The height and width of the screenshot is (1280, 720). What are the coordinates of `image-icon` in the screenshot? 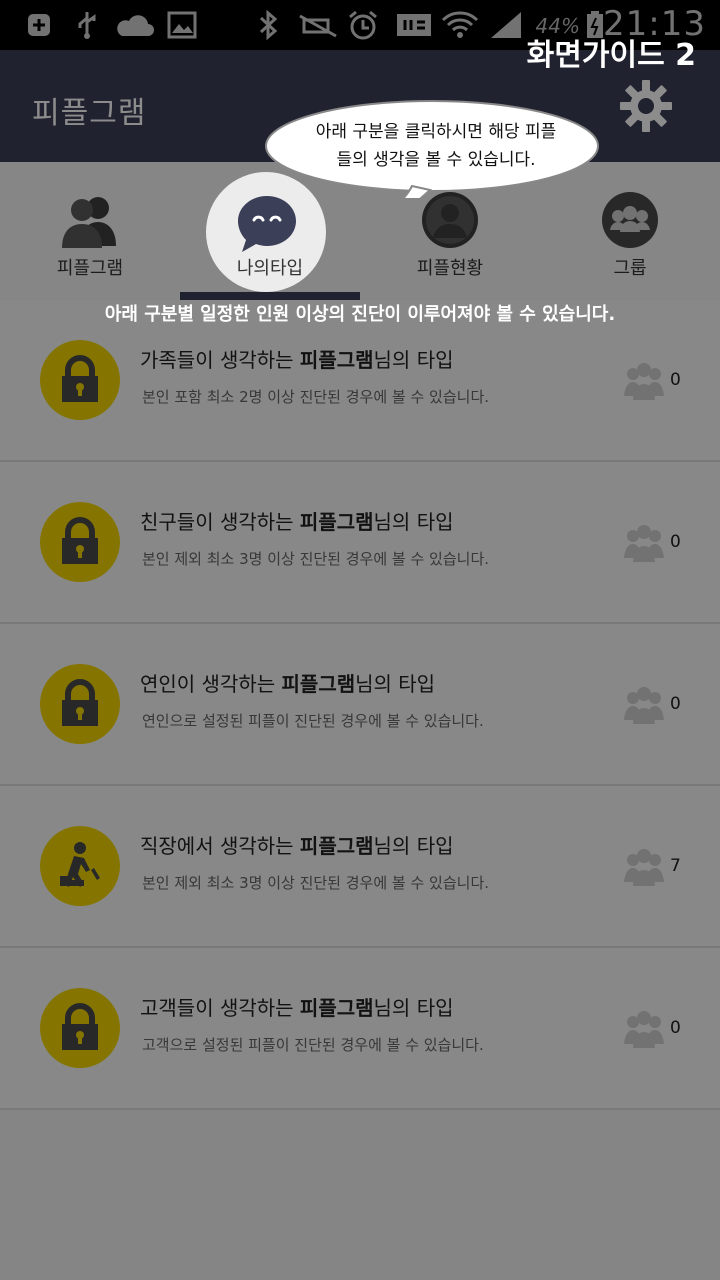 It's located at (182, 25).